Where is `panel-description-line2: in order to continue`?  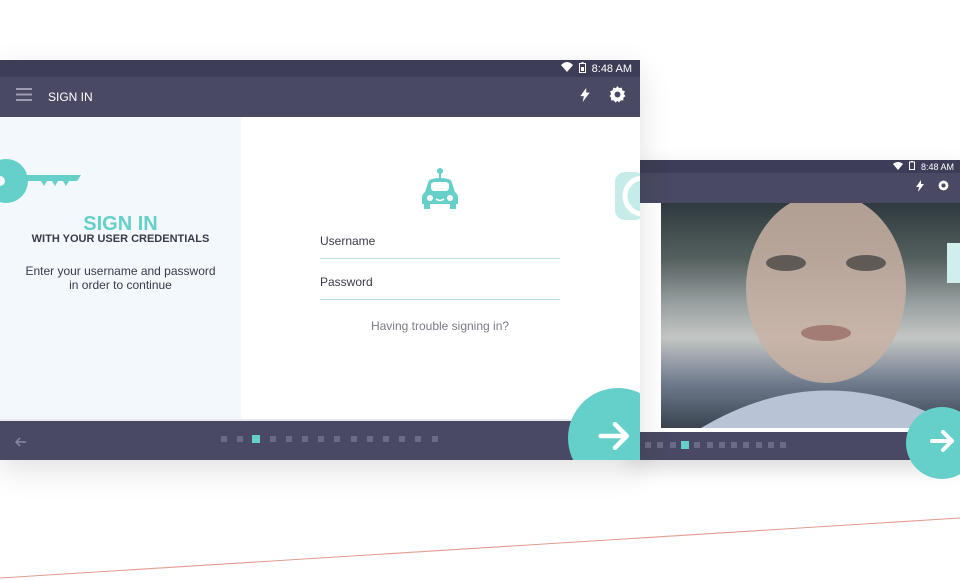
panel-description-line2: in order to continue is located at coordinates (120, 285).